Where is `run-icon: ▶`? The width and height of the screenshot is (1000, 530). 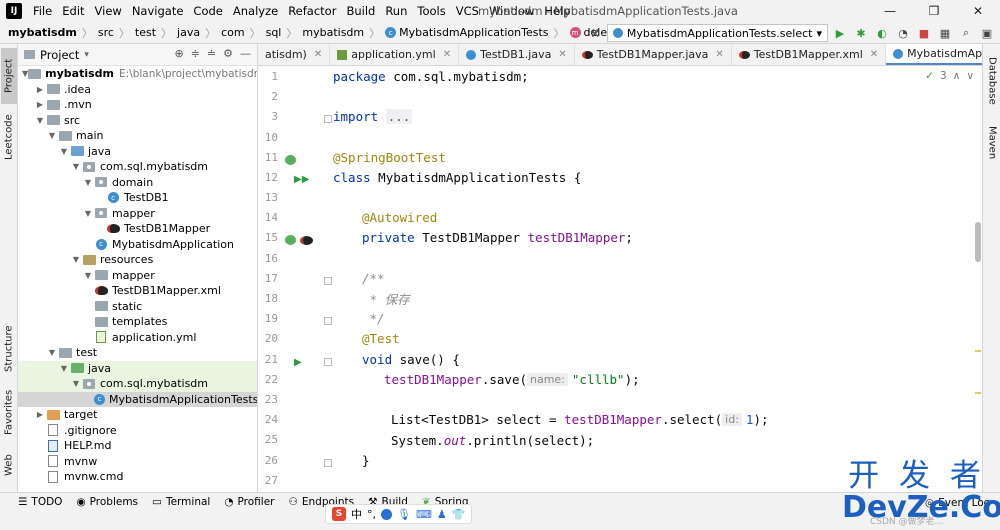
run-icon: ▶ is located at coordinates (840, 33).